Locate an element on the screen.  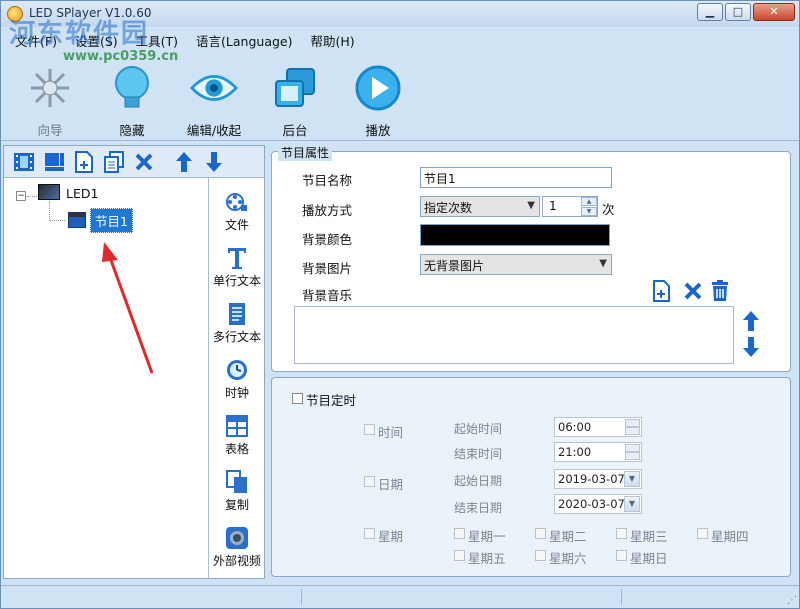
spin-down-icon: ▼ is located at coordinates (589, 211).